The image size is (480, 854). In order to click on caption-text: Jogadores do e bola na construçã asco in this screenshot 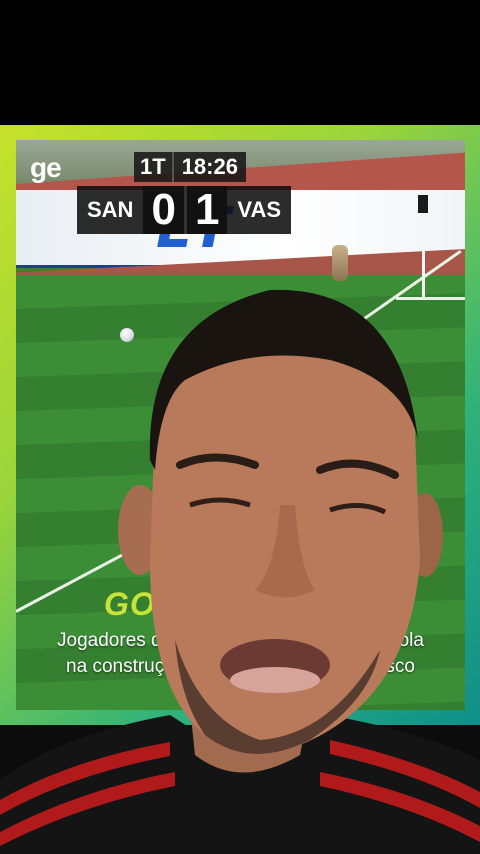, I will do `click(240, 654)`.